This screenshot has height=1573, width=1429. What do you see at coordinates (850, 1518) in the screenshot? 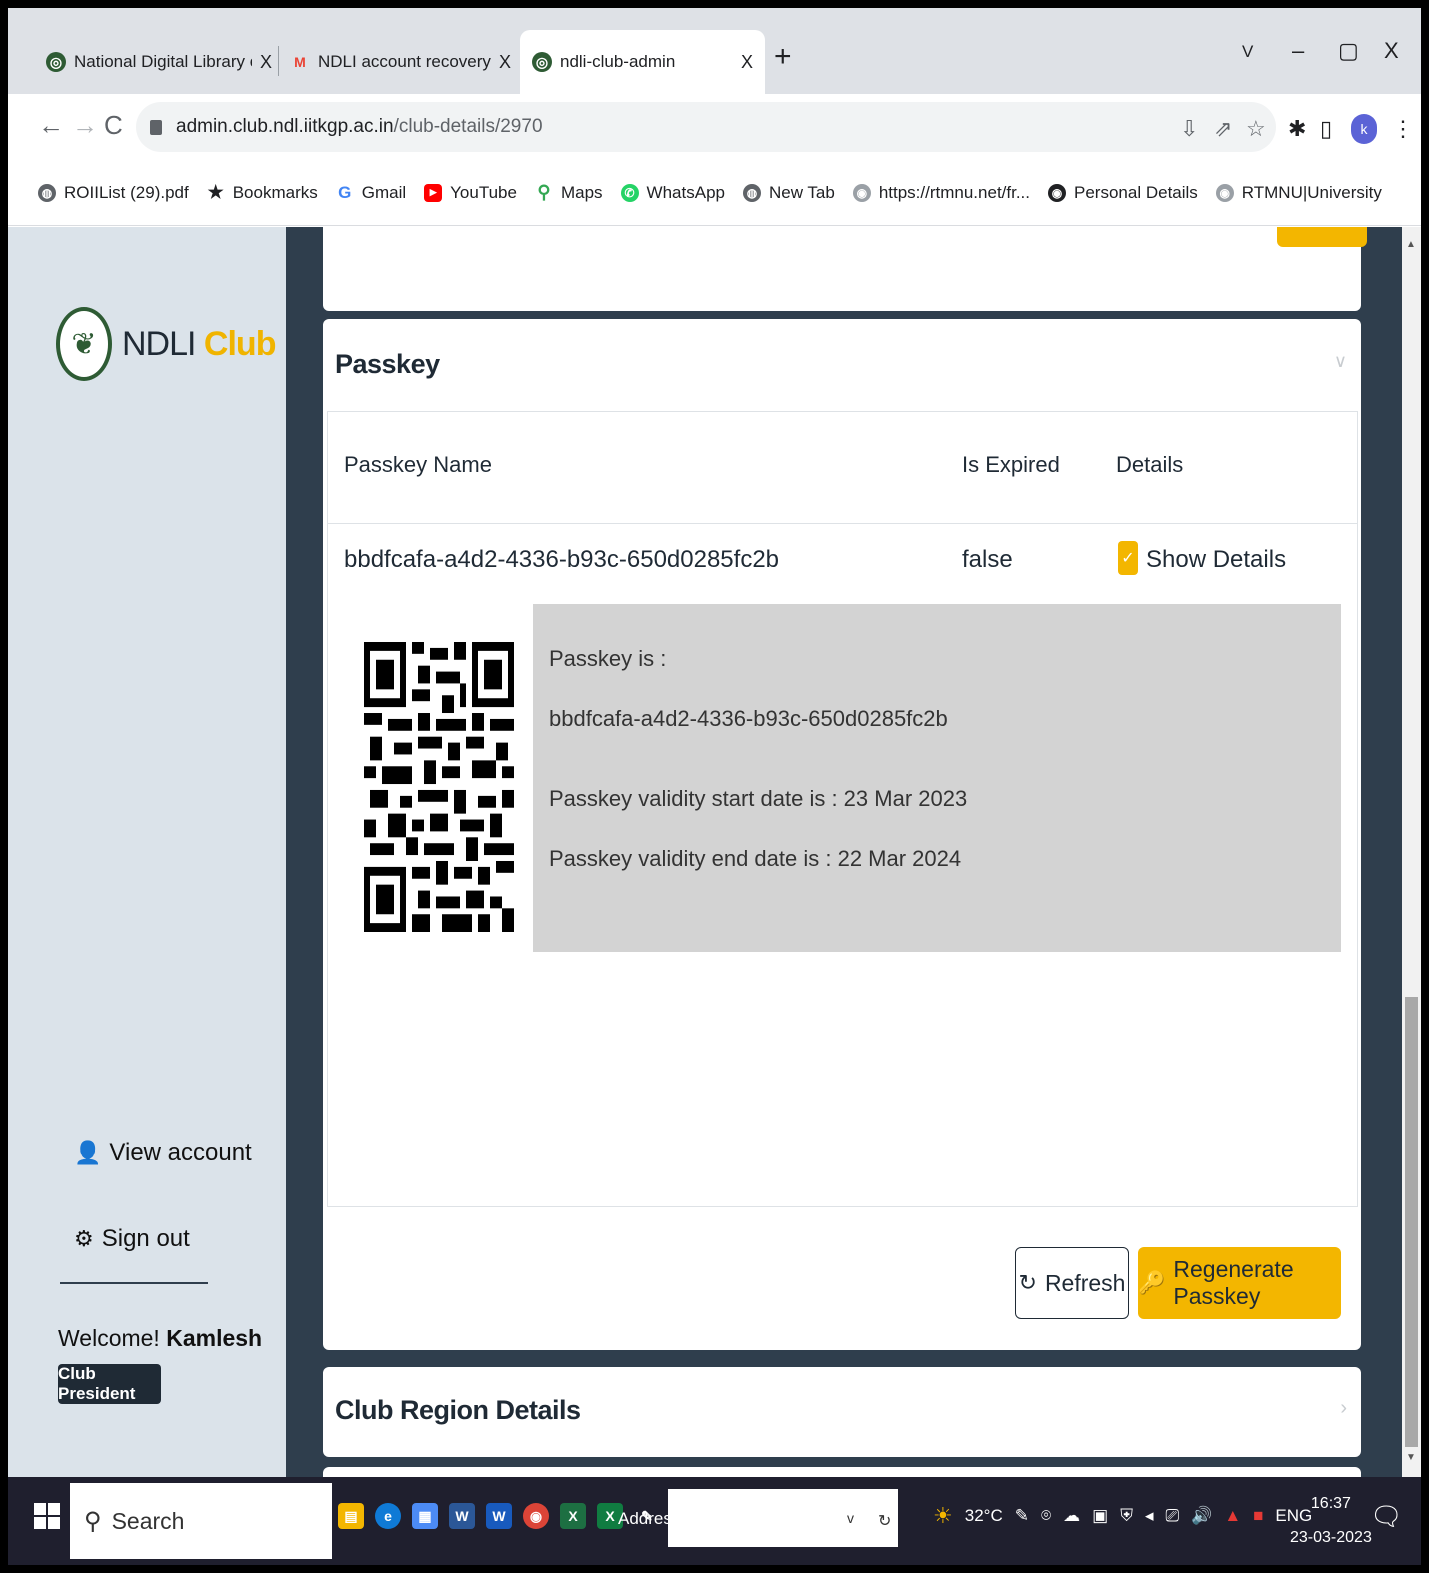
I see `address-dropdown-icon: v` at bounding box center [850, 1518].